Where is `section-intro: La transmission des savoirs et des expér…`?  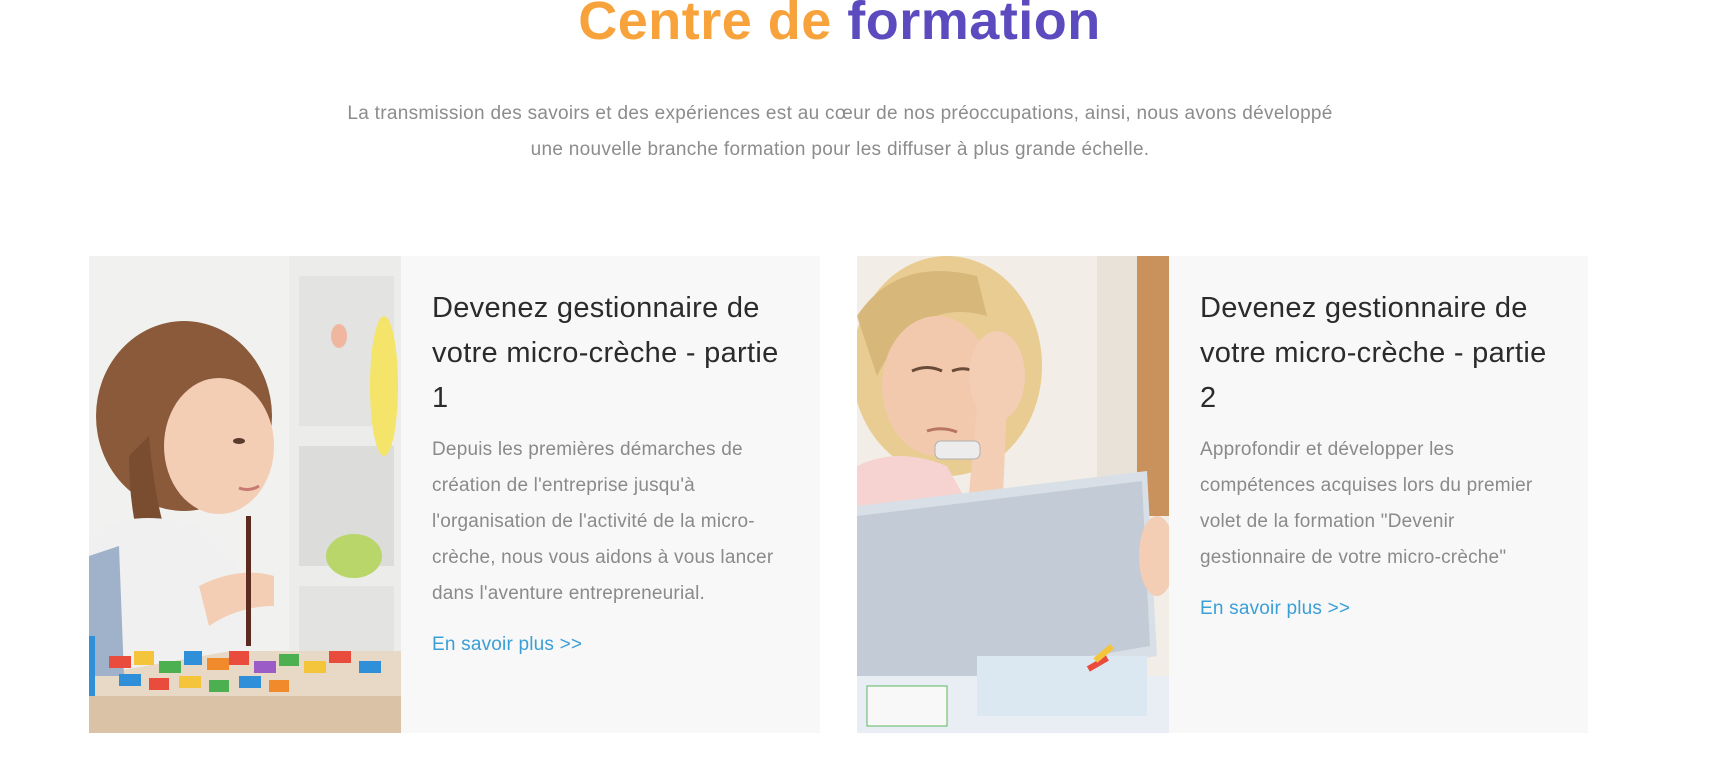 section-intro: La transmission des savoirs et des expér… is located at coordinates (840, 131).